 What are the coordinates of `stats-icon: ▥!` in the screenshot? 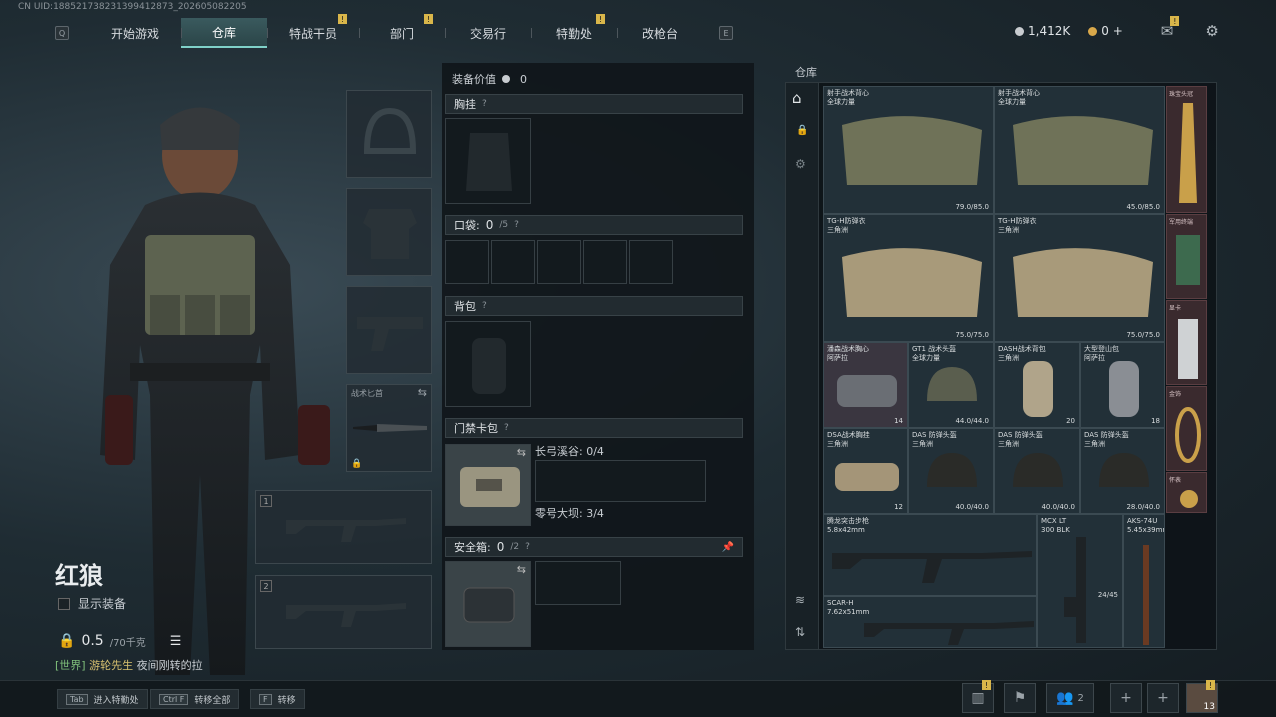 It's located at (978, 696).